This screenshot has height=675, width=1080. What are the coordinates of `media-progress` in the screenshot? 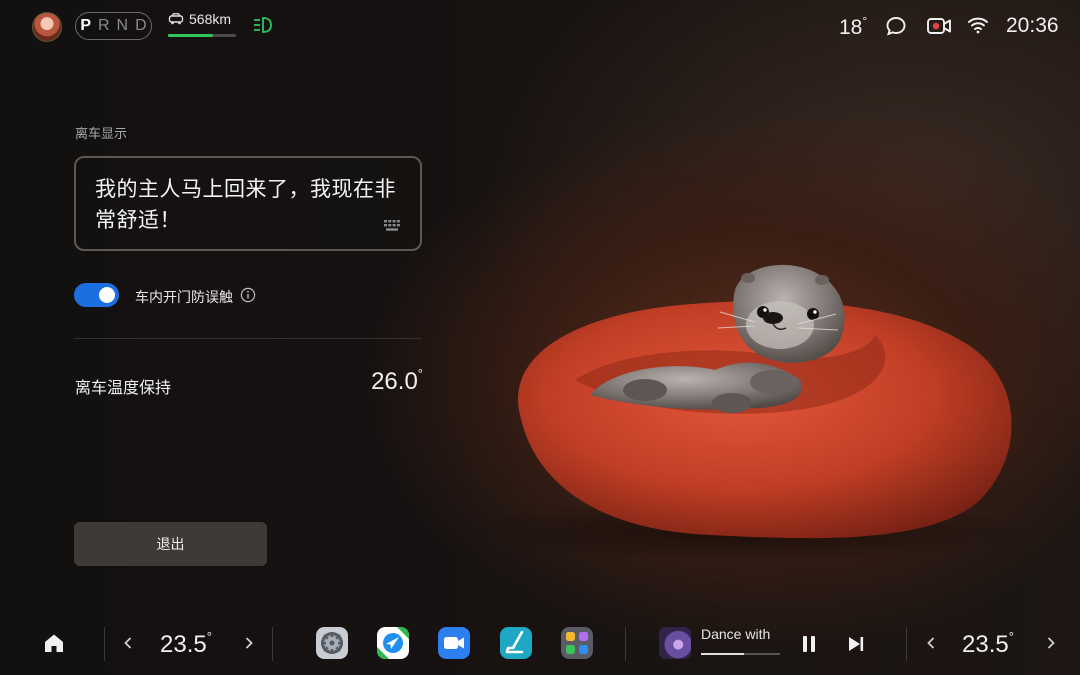 It's located at (740, 654).